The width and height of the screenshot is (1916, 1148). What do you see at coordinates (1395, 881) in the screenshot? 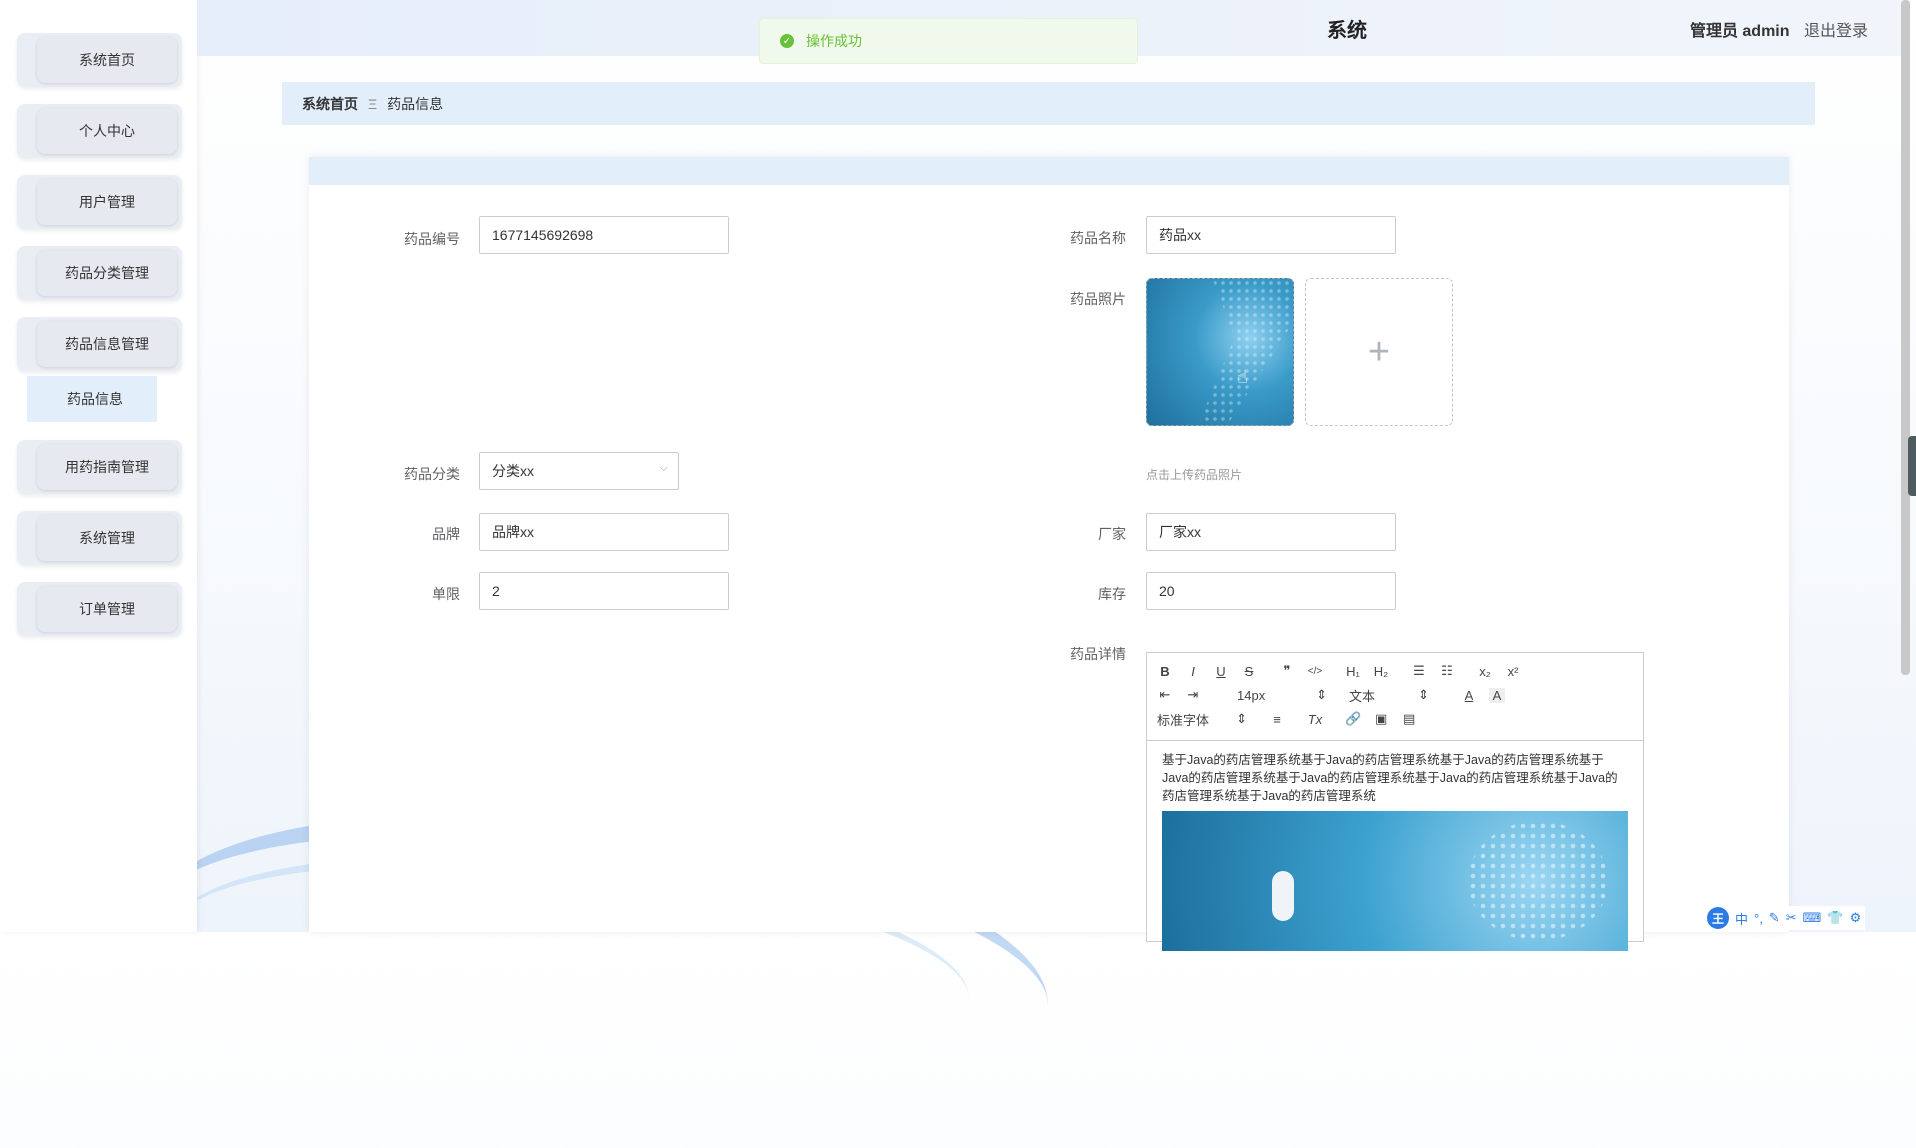
I see `editor-image` at bounding box center [1395, 881].